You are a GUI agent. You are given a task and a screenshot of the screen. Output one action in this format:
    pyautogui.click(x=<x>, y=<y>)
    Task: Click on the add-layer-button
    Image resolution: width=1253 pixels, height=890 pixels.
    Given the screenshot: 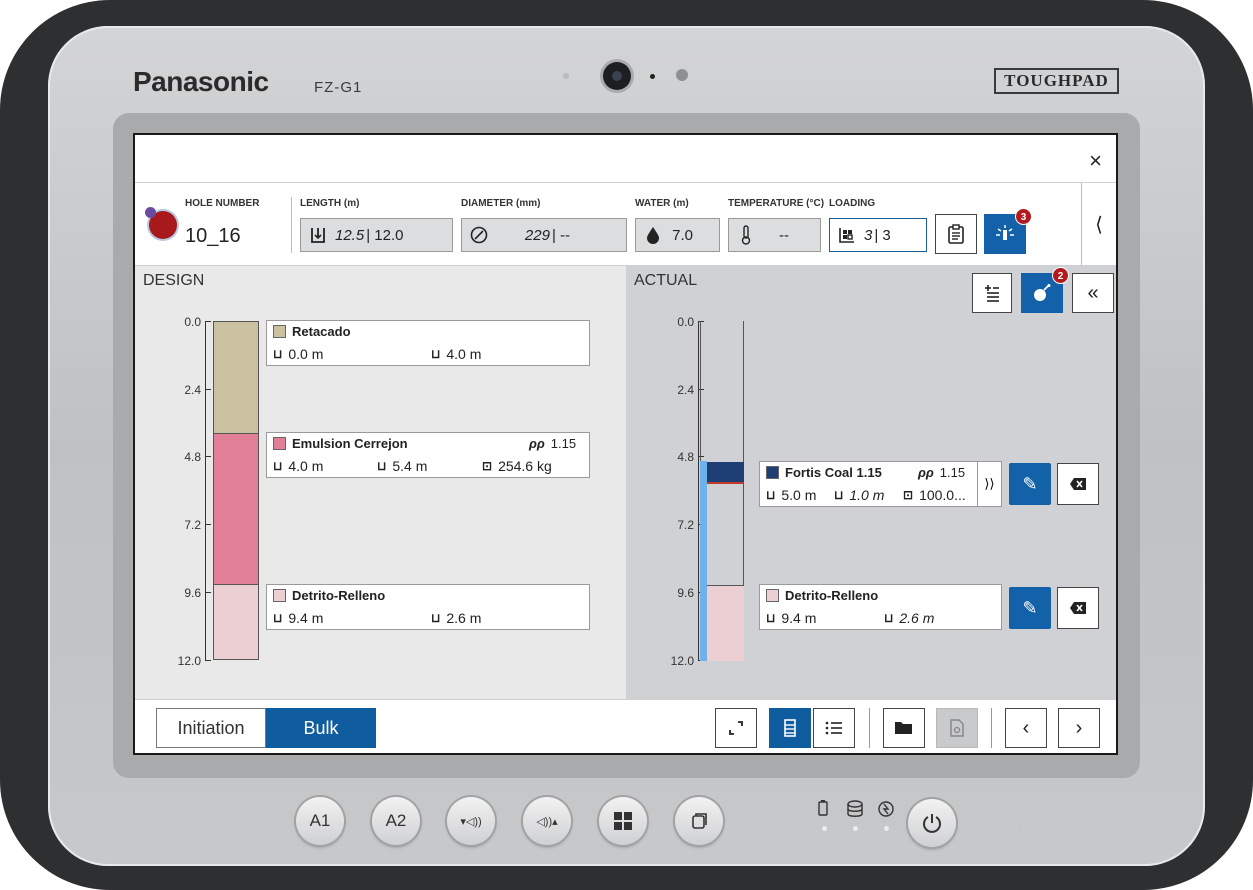 What is the action you would take?
    pyautogui.click(x=992, y=293)
    